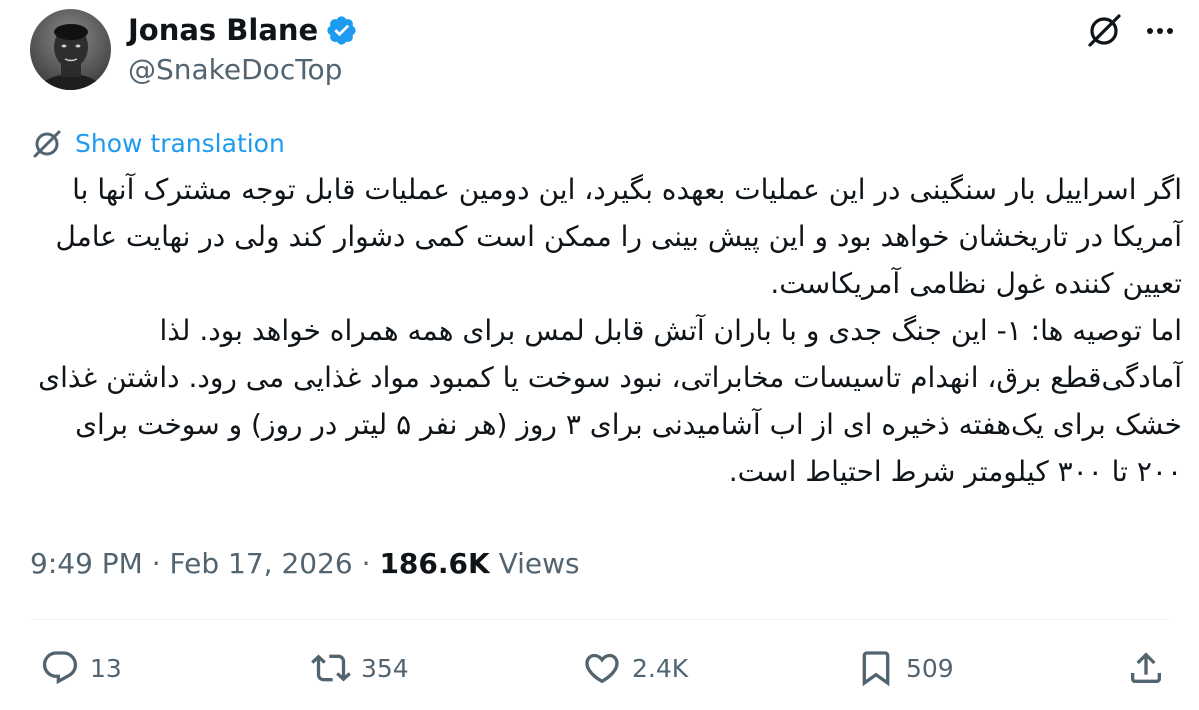 The width and height of the screenshot is (1199, 710). Describe the element at coordinates (660, 668) in the screenshot. I see `like-count: 2.4K` at that location.